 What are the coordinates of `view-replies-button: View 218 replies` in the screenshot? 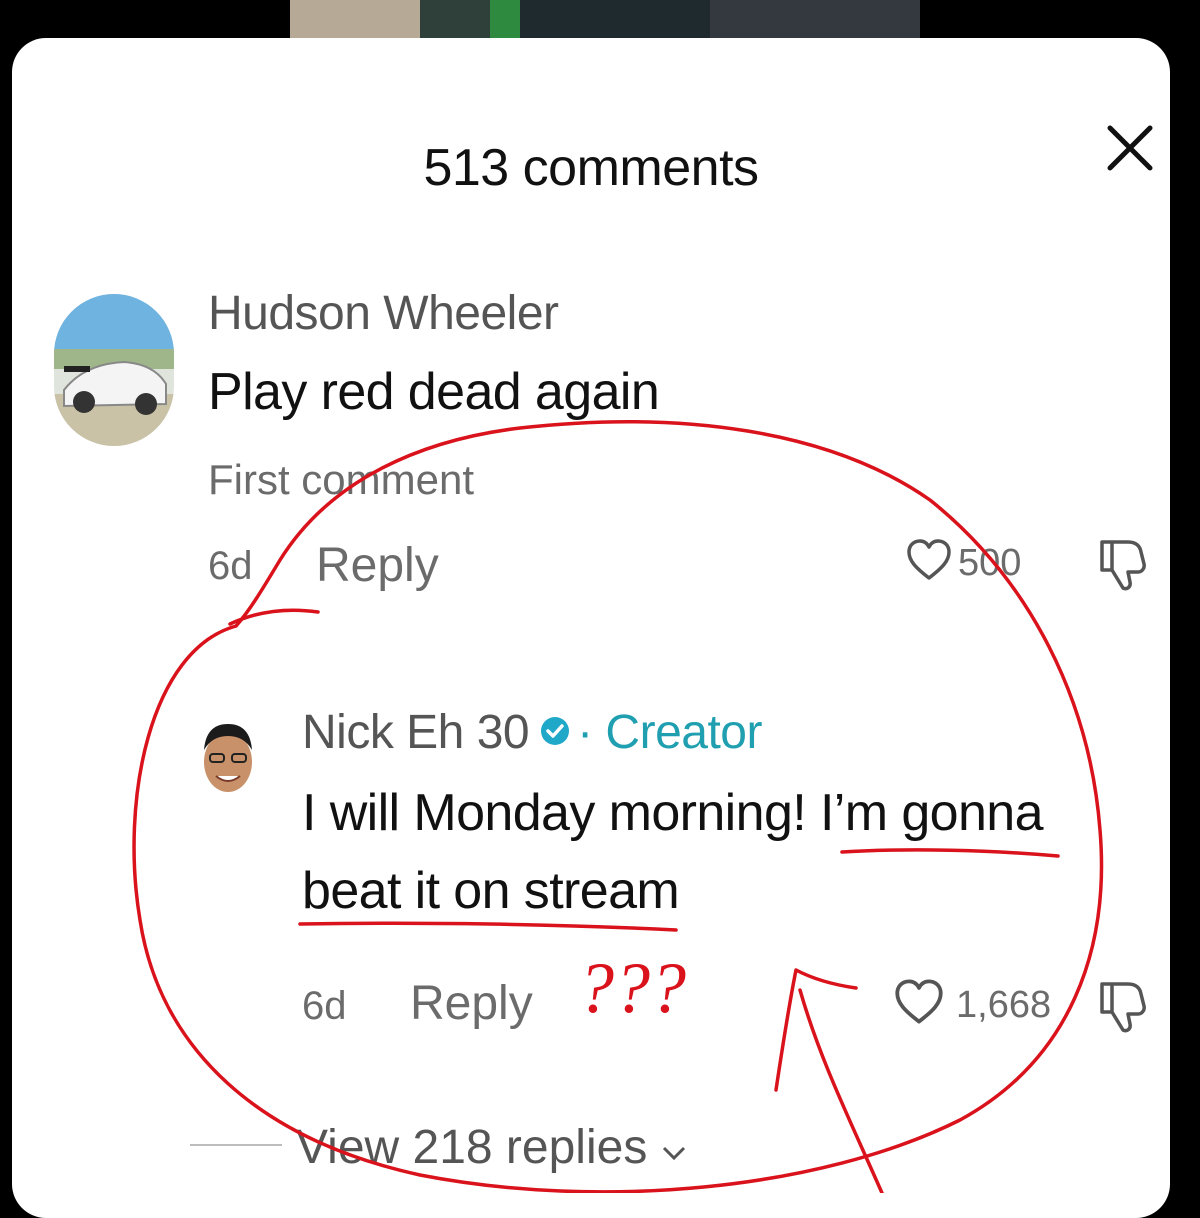 It's located at (491, 1147).